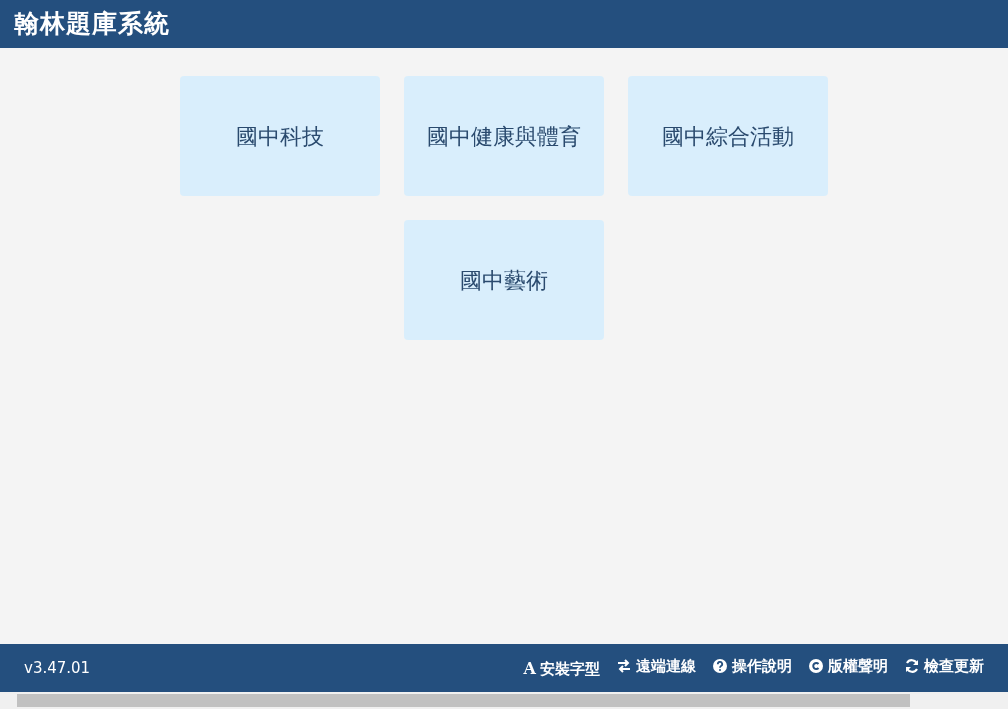 This screenshot has height=709, width=1008. I want to click on footer-link: 操作說明, so click(752, 666).